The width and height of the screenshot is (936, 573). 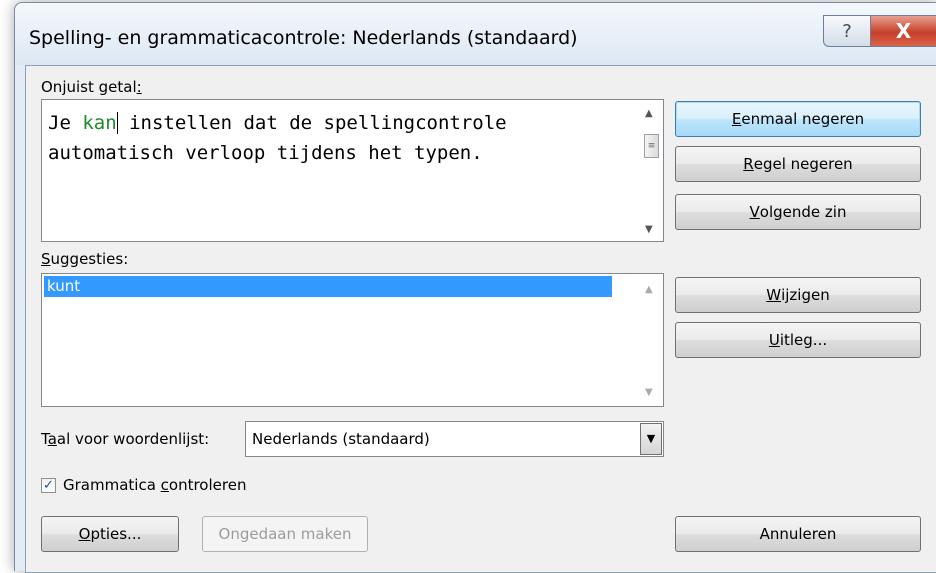 I want to click on suggestions-scrollbar: ▲ ▼, so click(x=652, y=340).